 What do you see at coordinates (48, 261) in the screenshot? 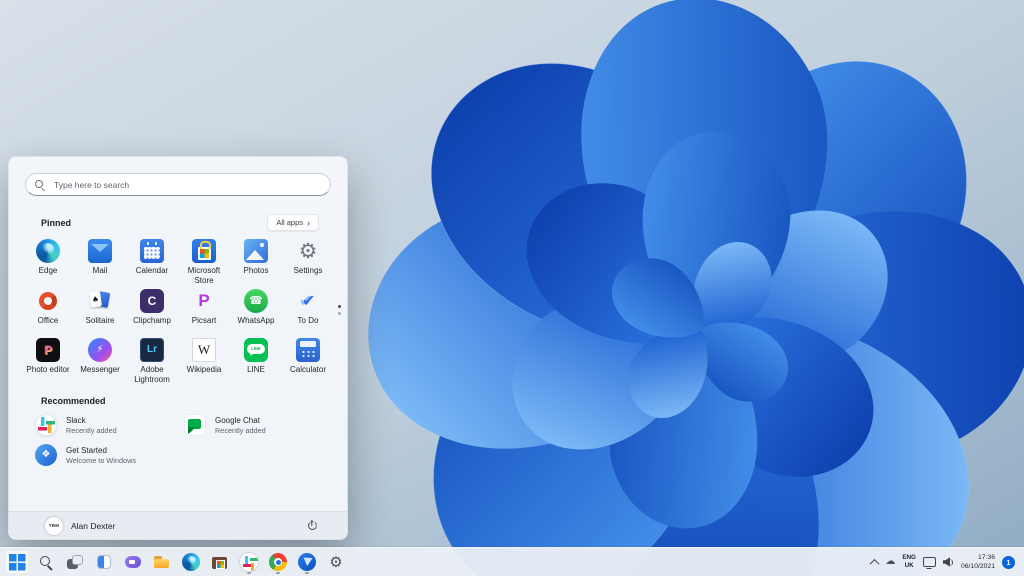
I see `pinned-app: Edge` at bounding box center [48, 261].